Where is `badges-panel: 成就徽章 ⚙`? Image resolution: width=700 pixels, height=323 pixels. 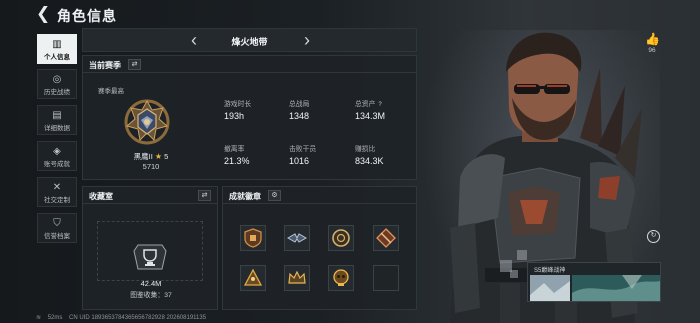 badges-panel: 成就徽章 ⚙ is located at coordinates (319, 248).